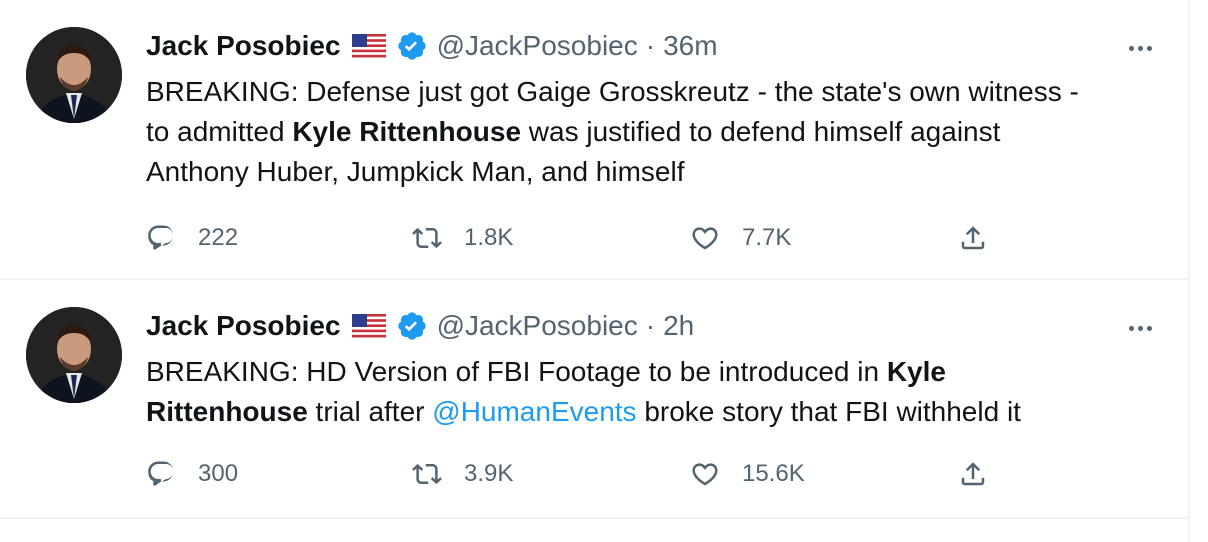 This screenshot has width=1208, height=542. What do you see at coordinates (767, 237) in the screenshot?
I see `like-count: 7.7K` at bounding box center [767, 237].